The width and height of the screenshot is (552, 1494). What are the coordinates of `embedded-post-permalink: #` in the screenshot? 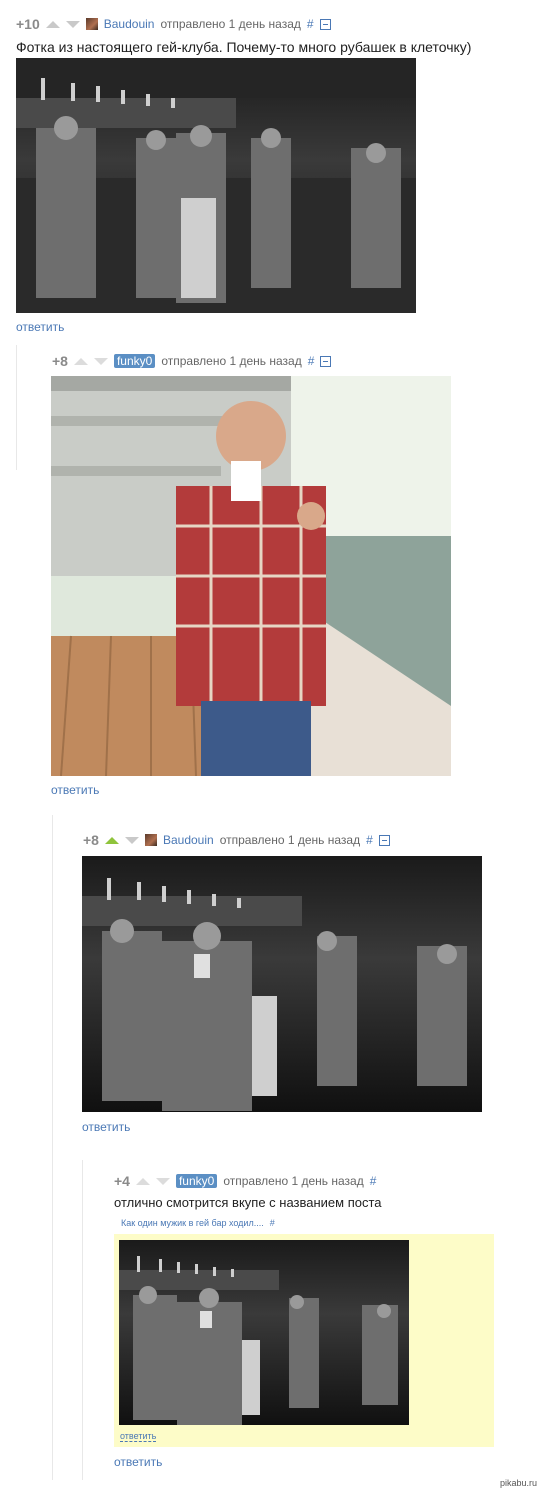 It's located at (272, 1223).